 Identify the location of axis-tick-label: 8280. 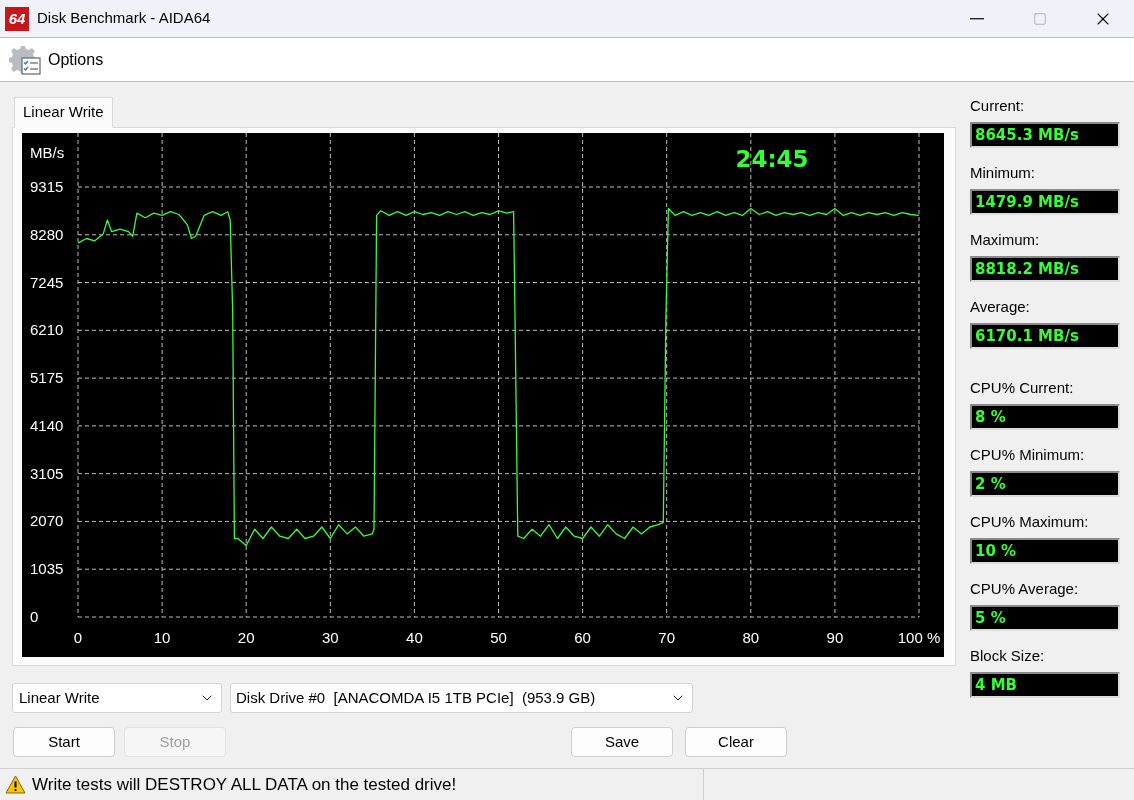
(47, 234).